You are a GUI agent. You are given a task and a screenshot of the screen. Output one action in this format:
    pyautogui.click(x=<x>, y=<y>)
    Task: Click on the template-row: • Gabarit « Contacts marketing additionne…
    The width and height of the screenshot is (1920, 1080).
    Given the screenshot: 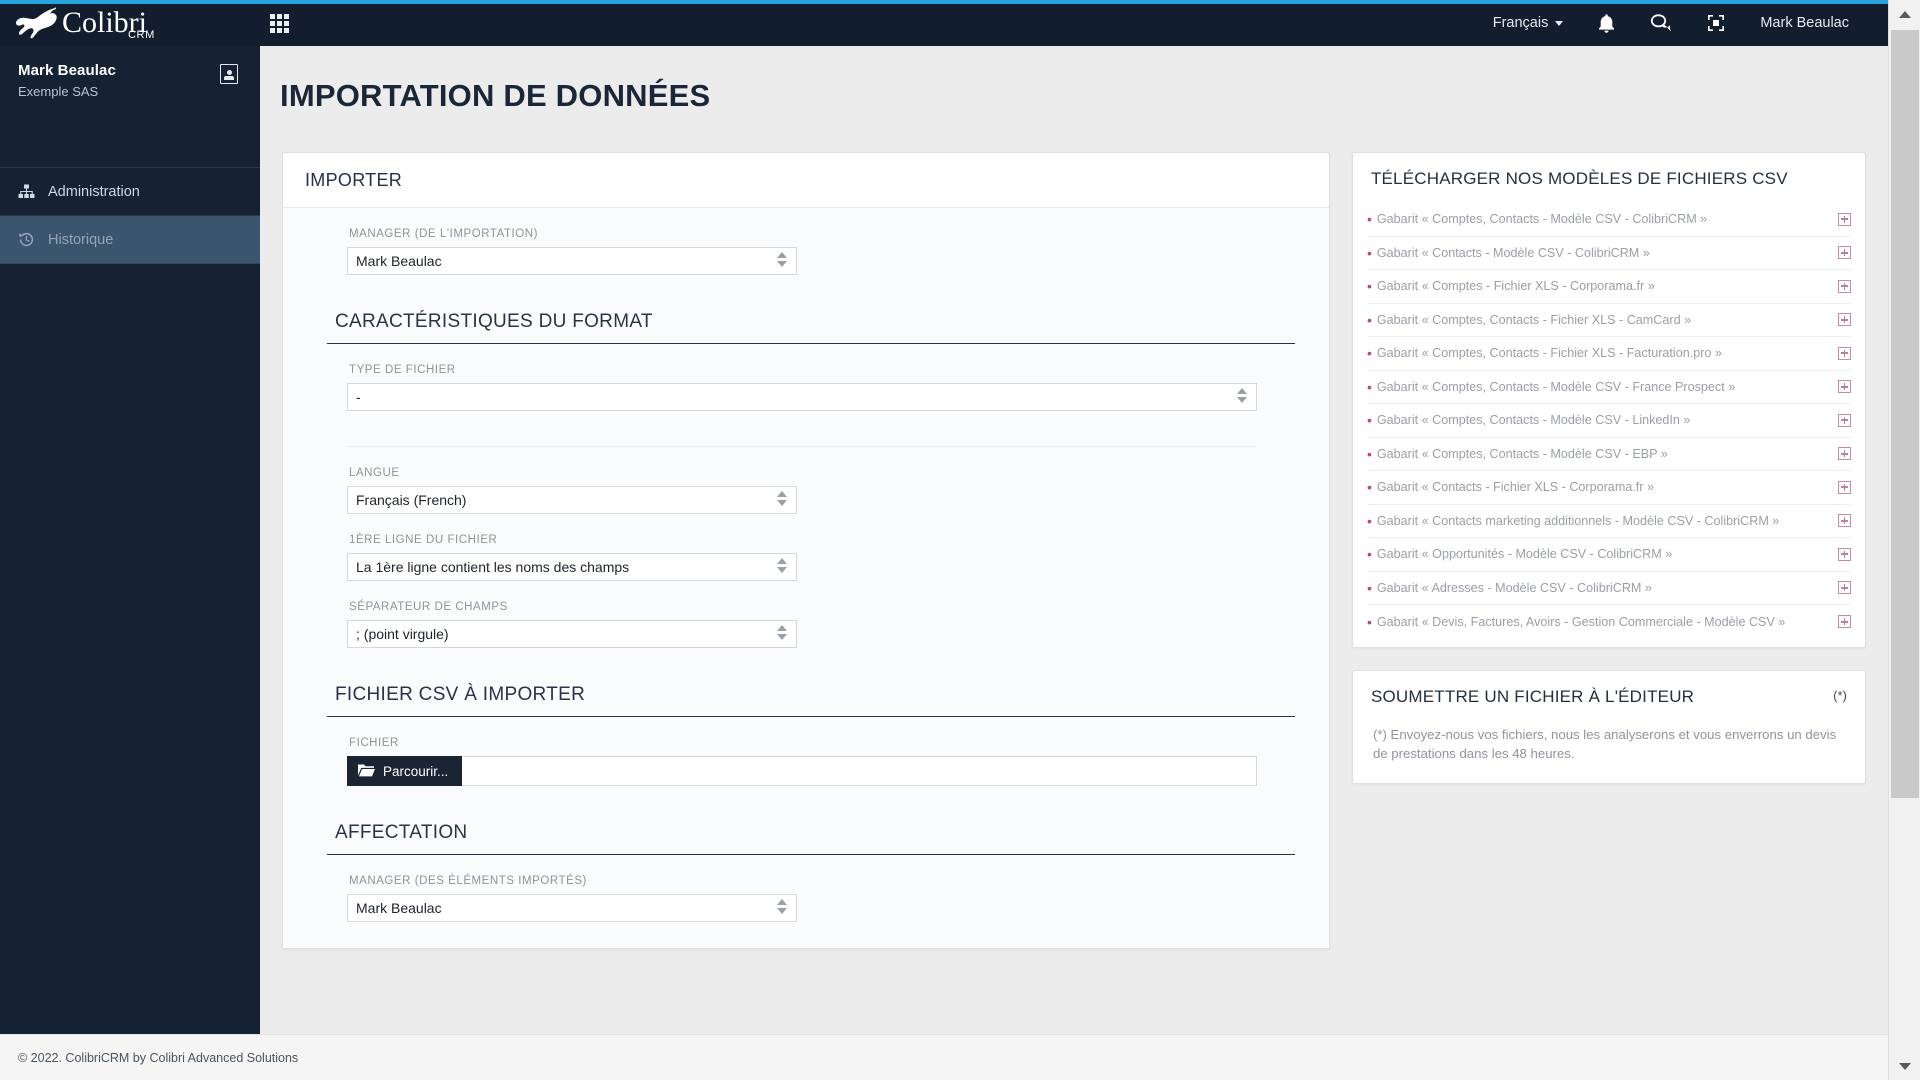 What is the action you would take?
    pyautogui.click(x=1608, y=521)
    